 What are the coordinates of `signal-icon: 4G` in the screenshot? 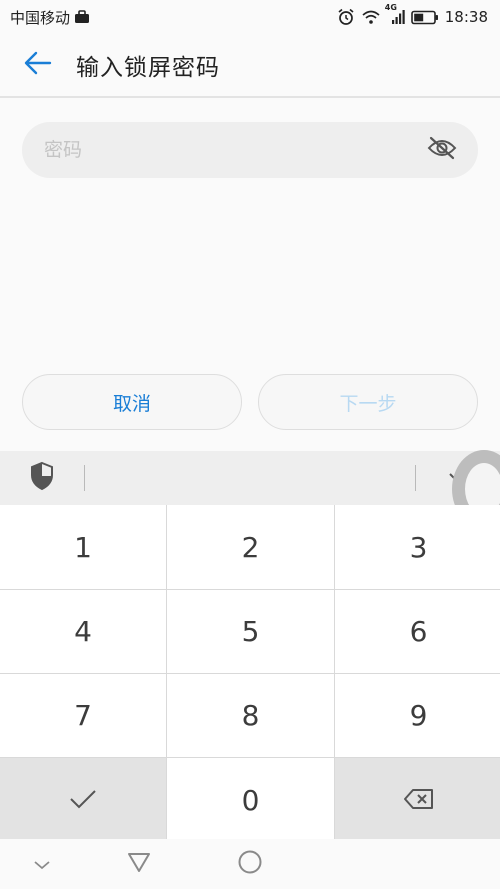 It's located at (395, 14).